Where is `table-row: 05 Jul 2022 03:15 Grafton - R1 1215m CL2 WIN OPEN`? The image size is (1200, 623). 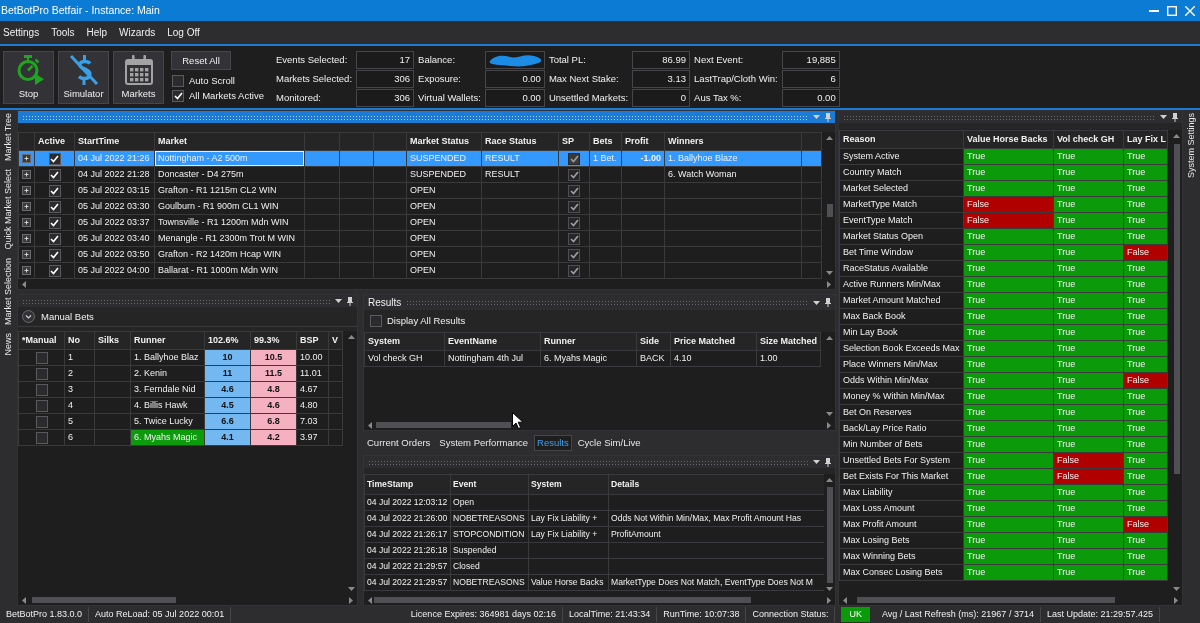
table-row: 05 Jul 2022 03:15 Grafton - R1 1215m CL2 WIN OPEN is located at coordinates (420, 190).